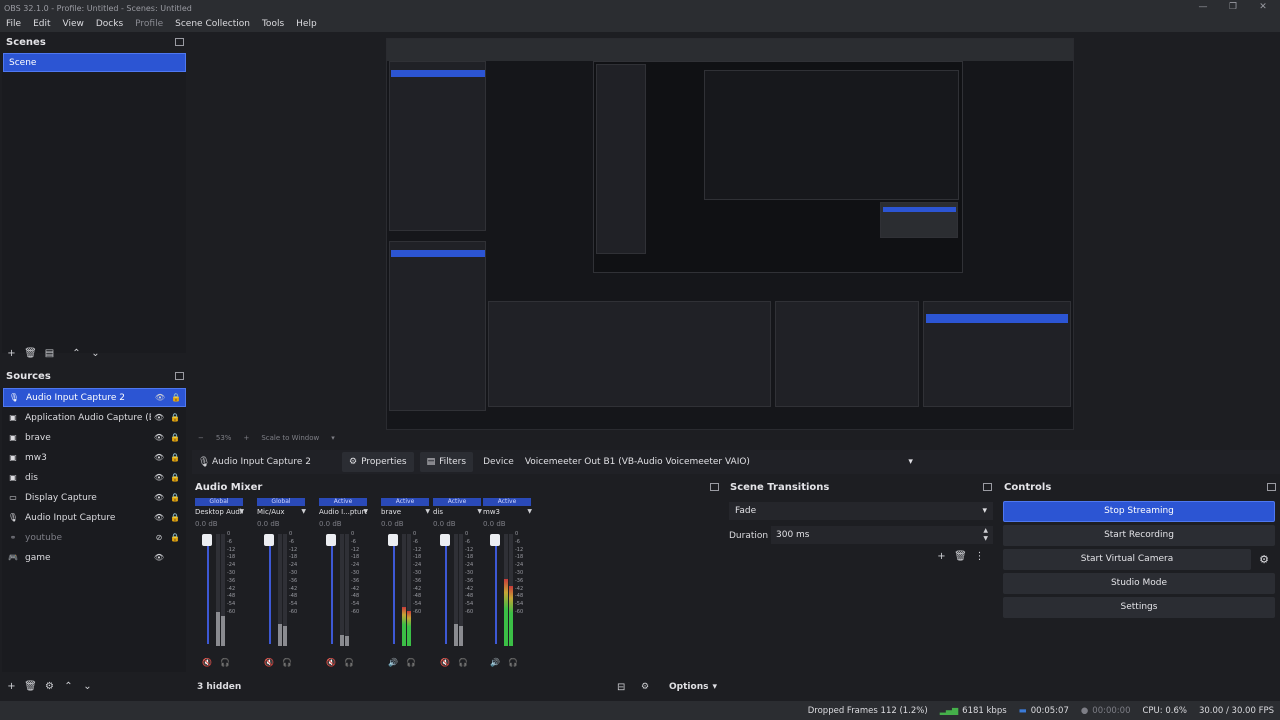  Describe the element at coordinates (621, 687) in the screenshot. I see `mixer-layout-icon: ⊟` at that location.